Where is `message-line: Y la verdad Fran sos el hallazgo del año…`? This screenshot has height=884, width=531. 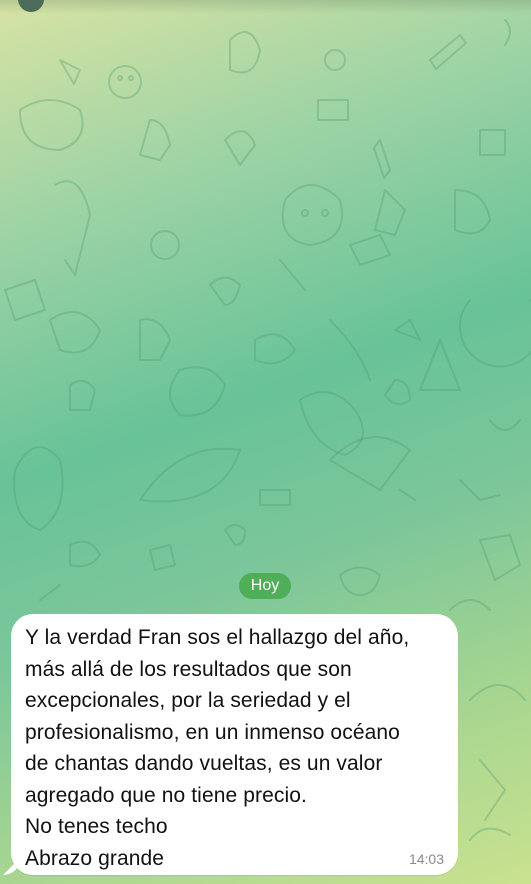 message-line: Y la verdad Fran sos el hallazgo del año… is located at coordinates (217, 637).